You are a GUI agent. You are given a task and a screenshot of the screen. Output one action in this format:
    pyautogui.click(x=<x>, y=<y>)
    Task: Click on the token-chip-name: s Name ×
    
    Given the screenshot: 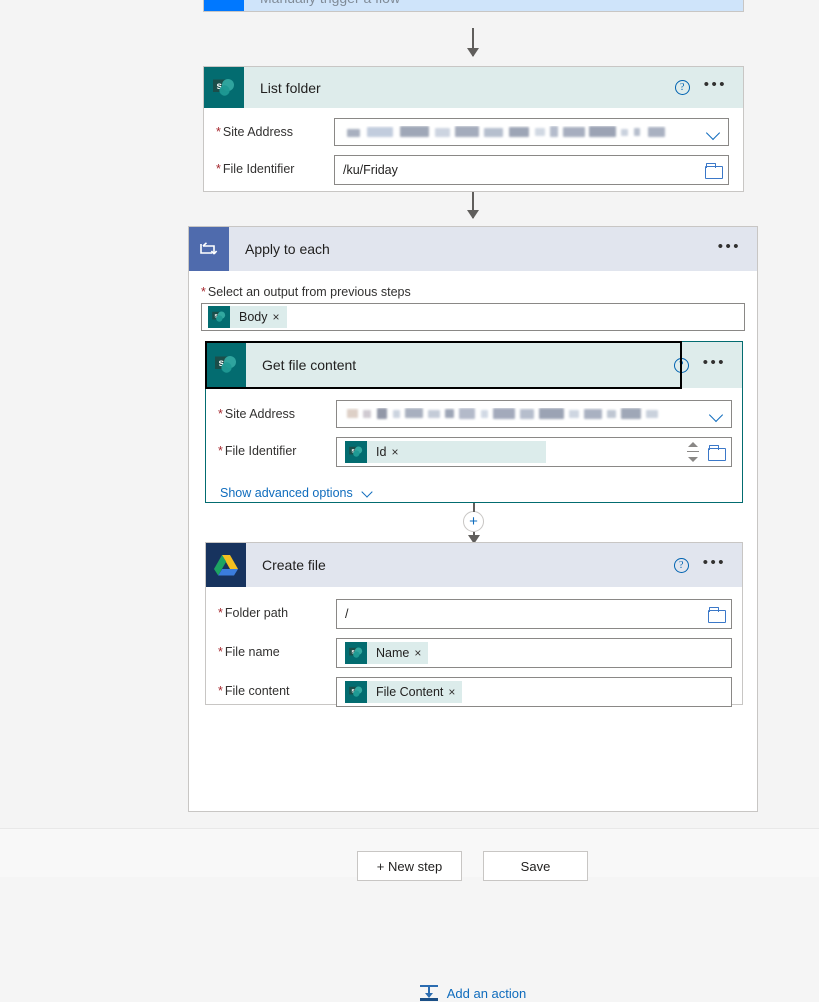 What is the action you would take?
    pyautogui.click(x=387, y=653)
    